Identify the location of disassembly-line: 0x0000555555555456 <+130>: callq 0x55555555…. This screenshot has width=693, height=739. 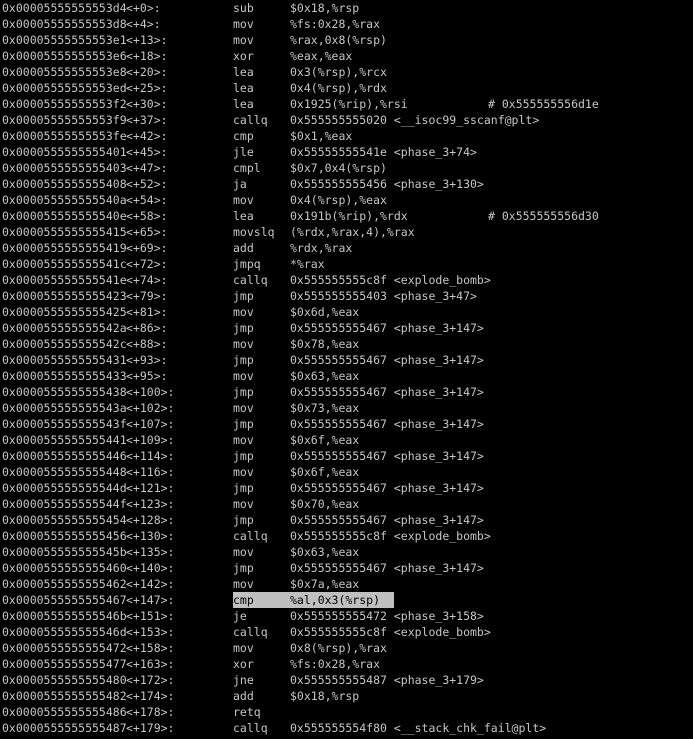
(347, 536).